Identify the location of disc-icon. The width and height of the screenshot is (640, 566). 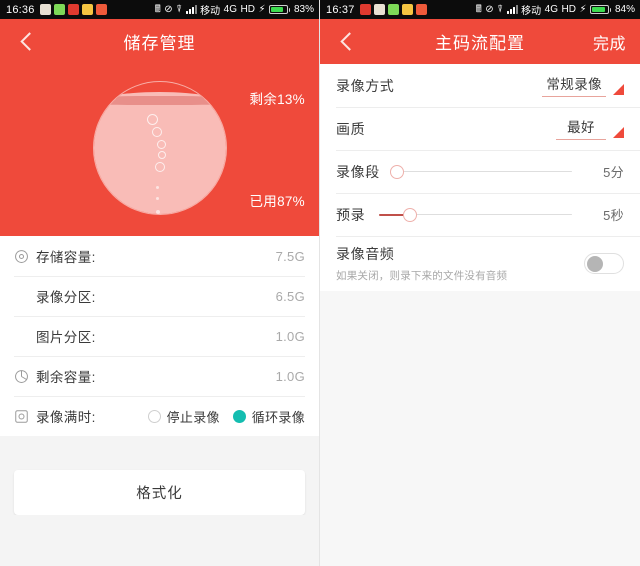
(25, 256).